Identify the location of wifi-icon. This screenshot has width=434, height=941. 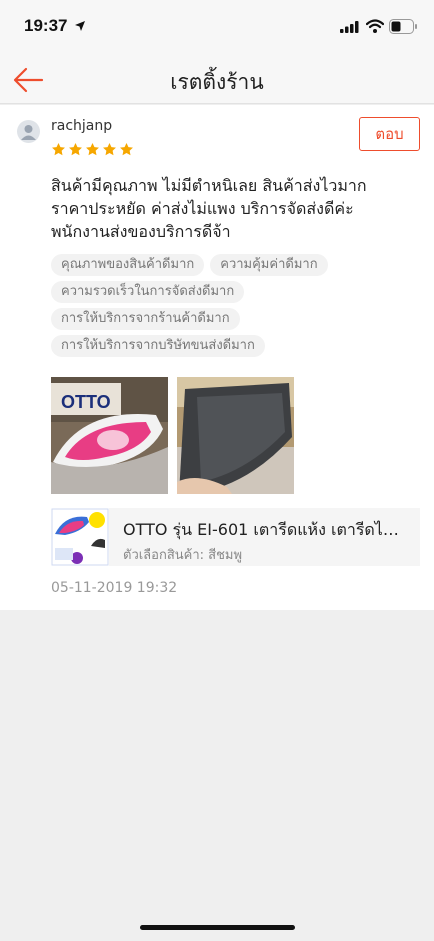
(375, 26).